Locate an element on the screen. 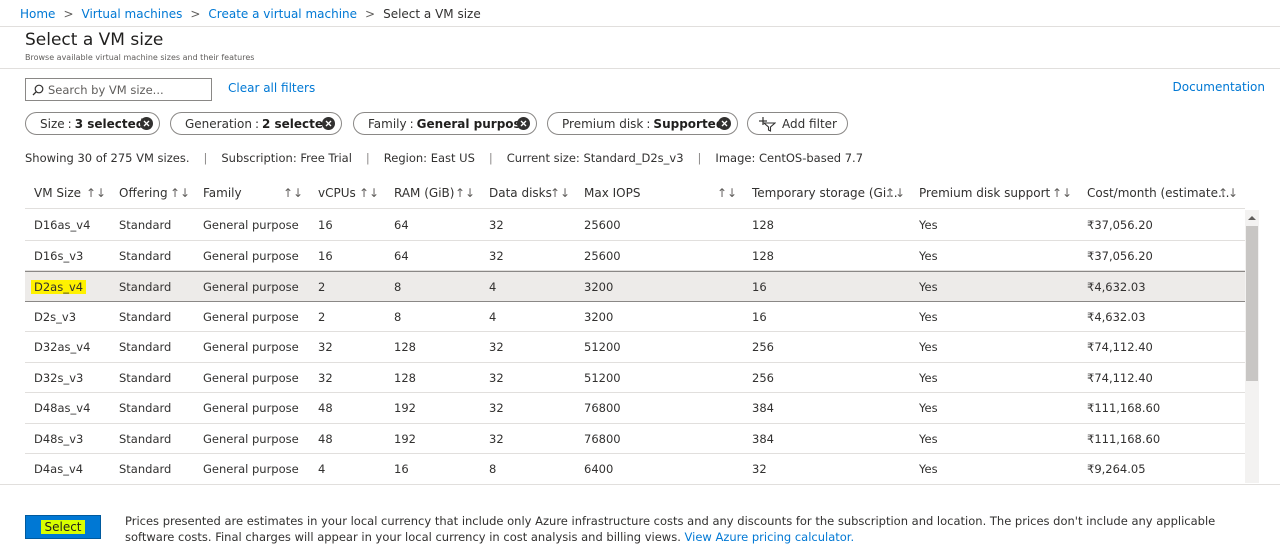 The height and width of the screenshot is (557, 1280). cell-data-disks: 4 is located at coordinates (493, 287).